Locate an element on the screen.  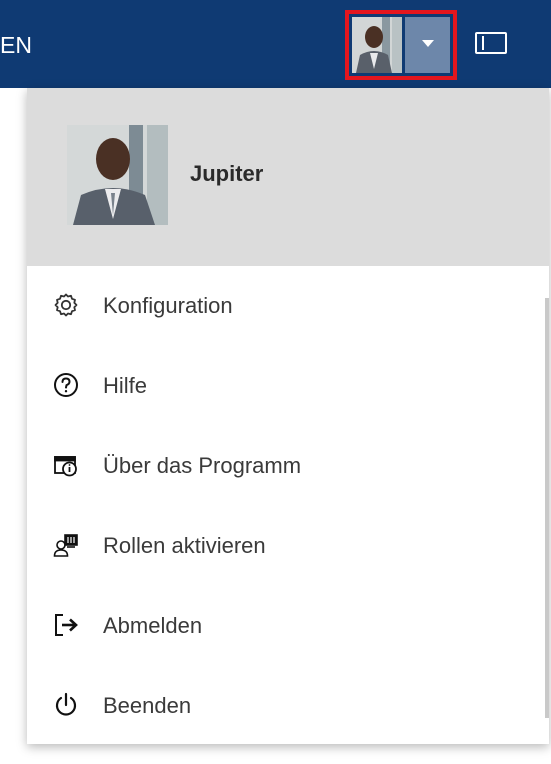
power-icon is located at coordinates (66, 705).